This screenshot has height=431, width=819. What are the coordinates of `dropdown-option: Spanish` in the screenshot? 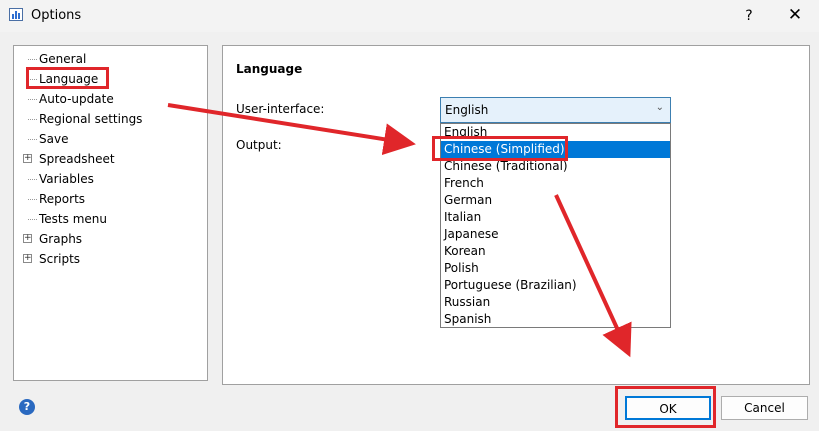 It's located at (555, 319).